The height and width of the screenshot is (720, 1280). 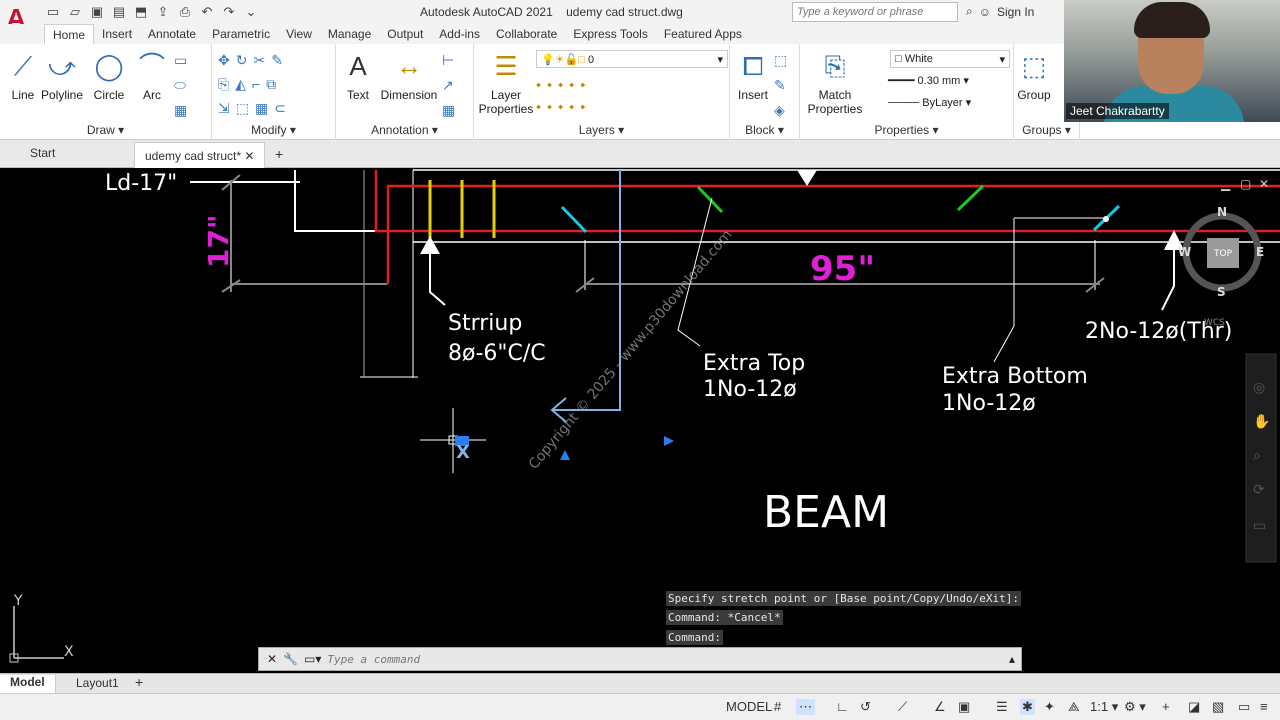 I want to click on viewcube-east: E, so click(x=1260, y=252).